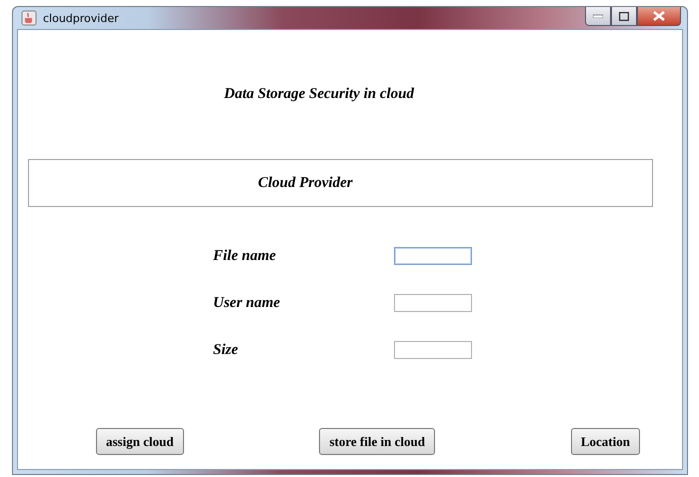 The width and height of the screenshot is (699, 477). Describe the element at coordinates (605, 441) in the screenshot. I see `action-button: Location` at that location.